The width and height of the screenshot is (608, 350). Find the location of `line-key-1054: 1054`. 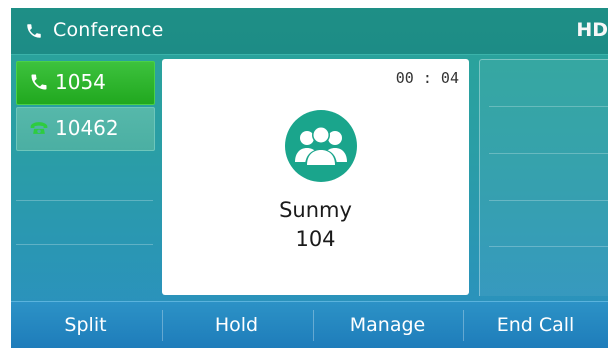

line-key-1054: 1054 is located at coordinates (85, 83).